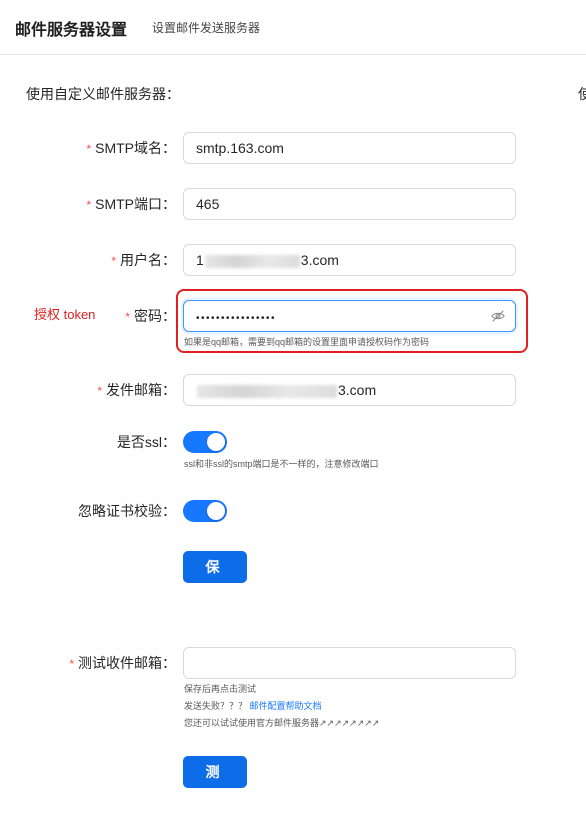 This screenshot has width=586, height=818. I want to click on password-label: * 密码：, so click(150, 316).